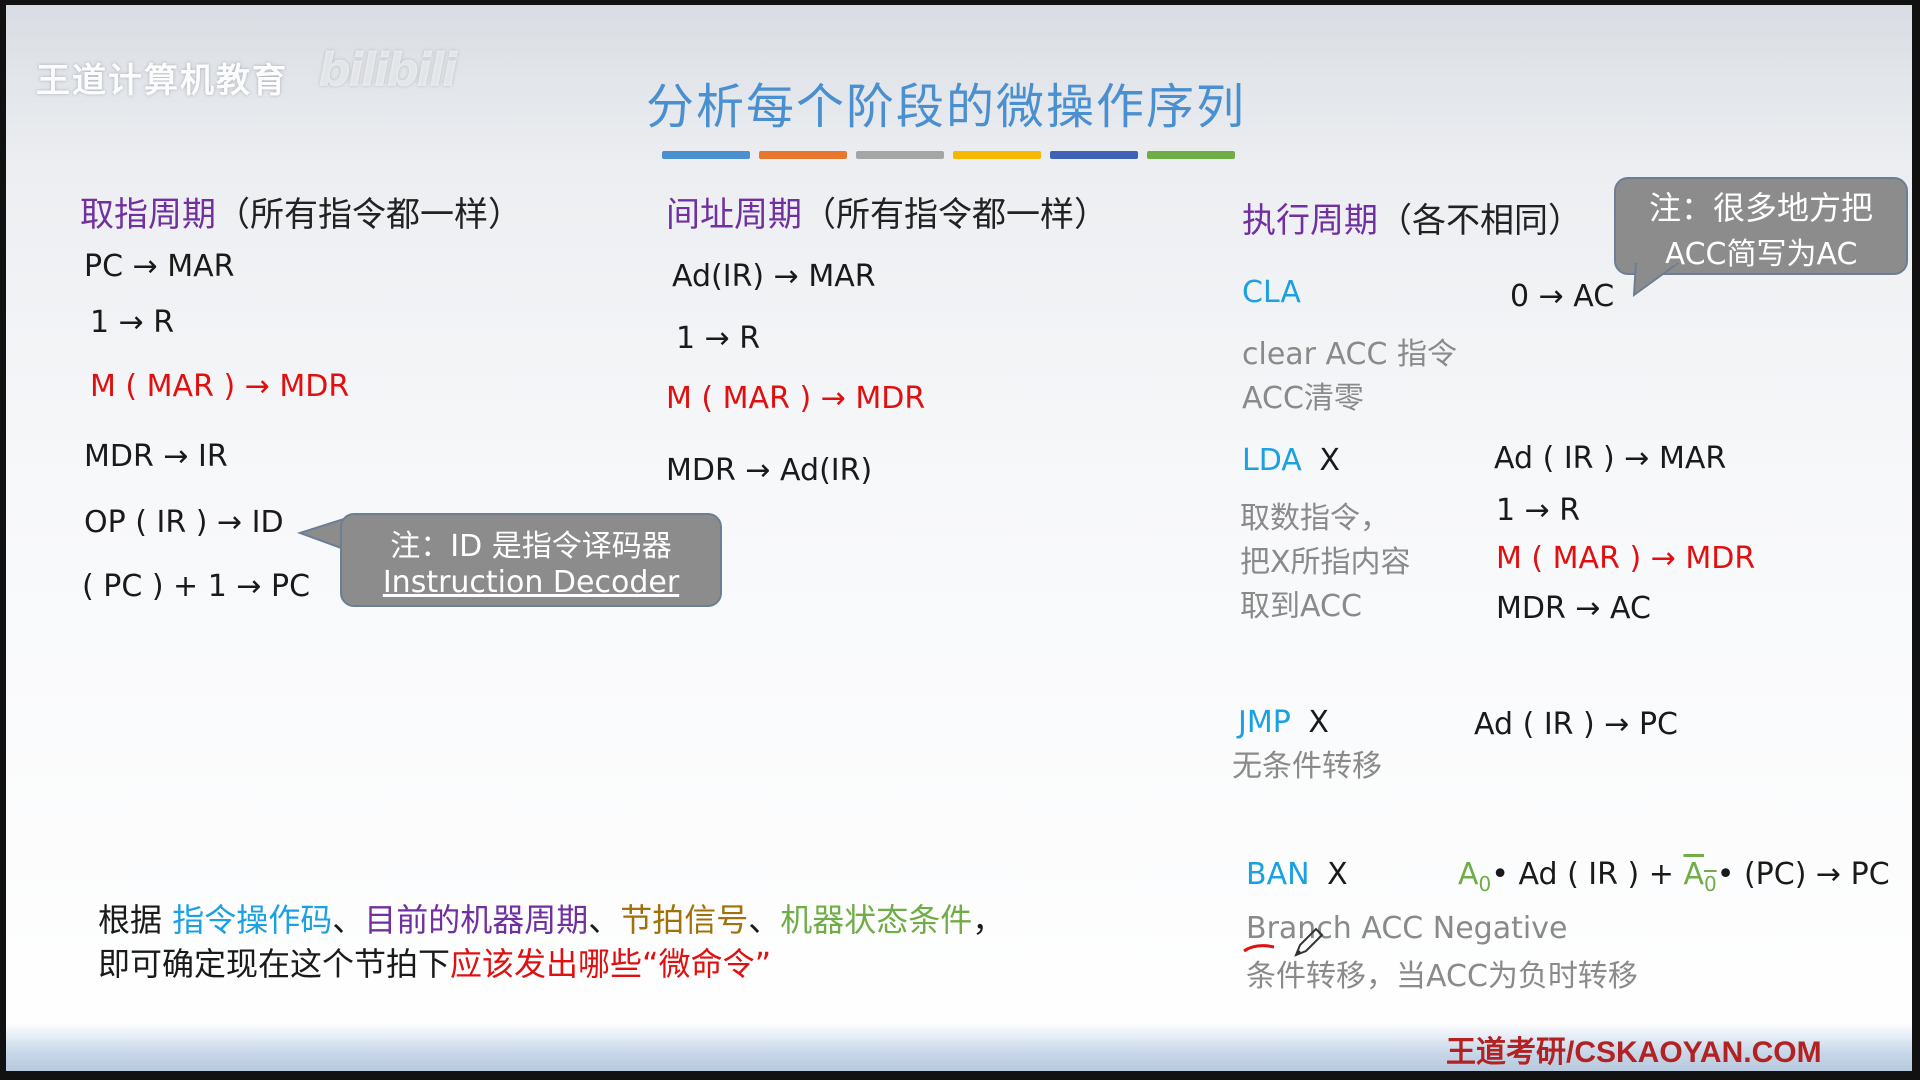  Describe the element at coordinates (1610, 458) in the screenshot. I see `lda-op: Ad ( IR ) → MAR` at that location.